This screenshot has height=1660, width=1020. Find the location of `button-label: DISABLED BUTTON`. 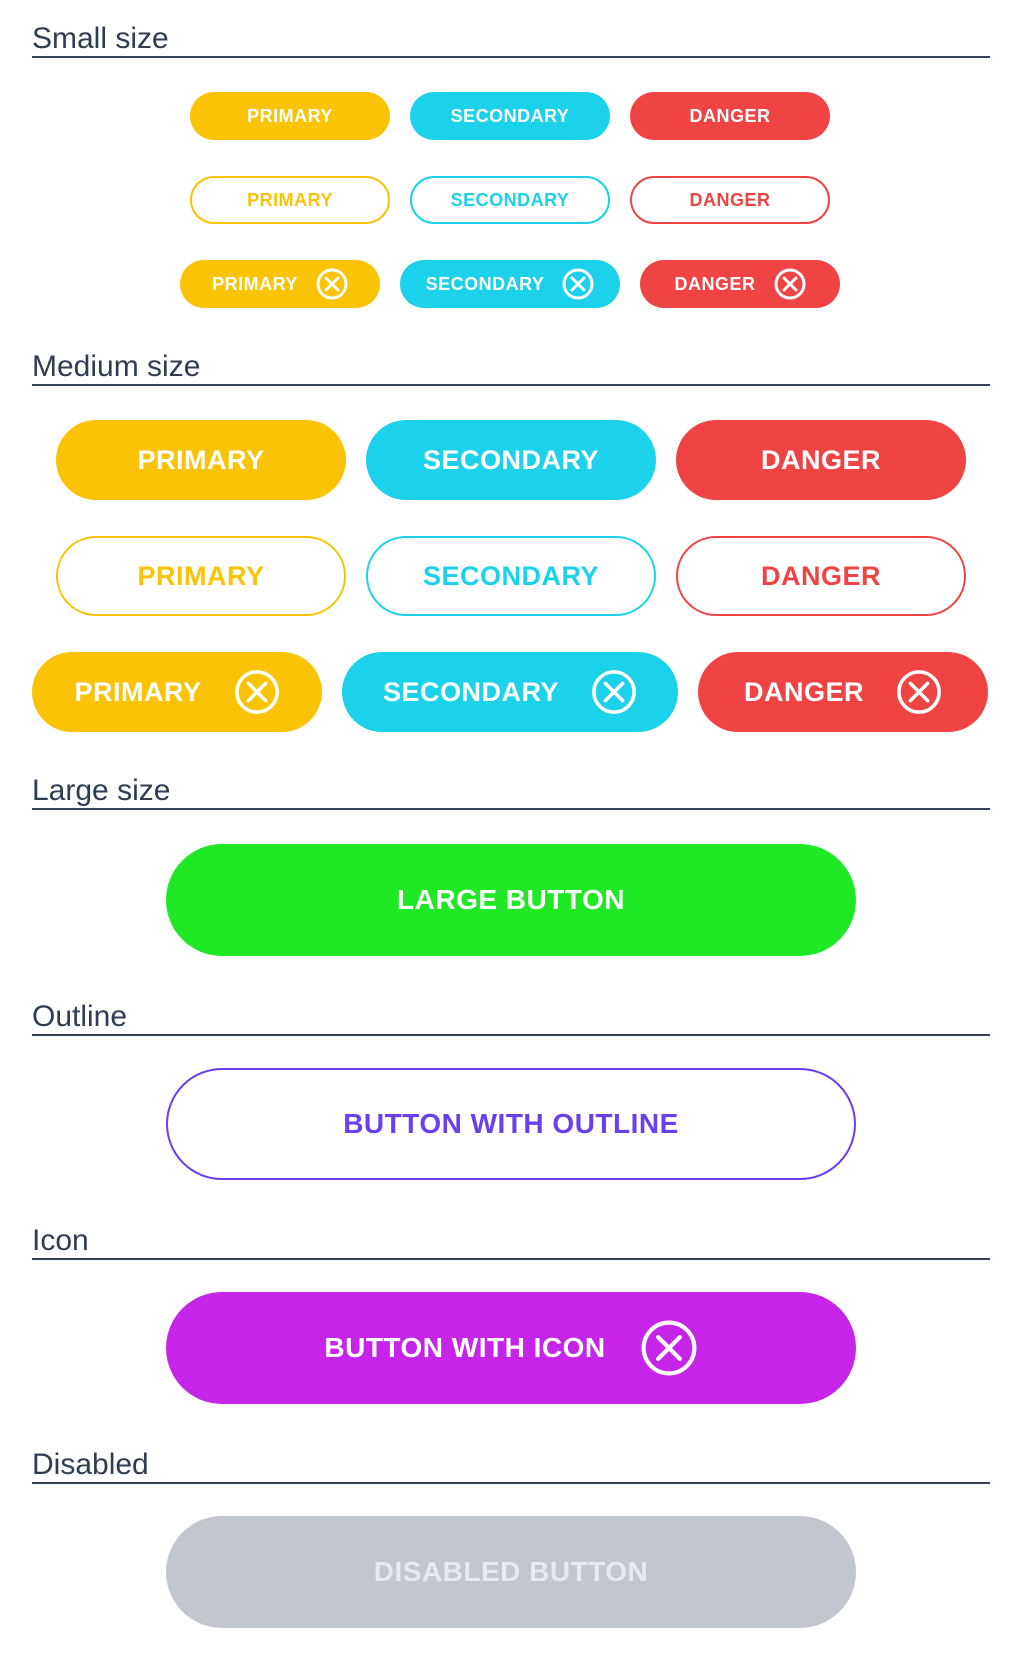

button-label: DISABLED BUTTON is located at coordinates (511, 1571).